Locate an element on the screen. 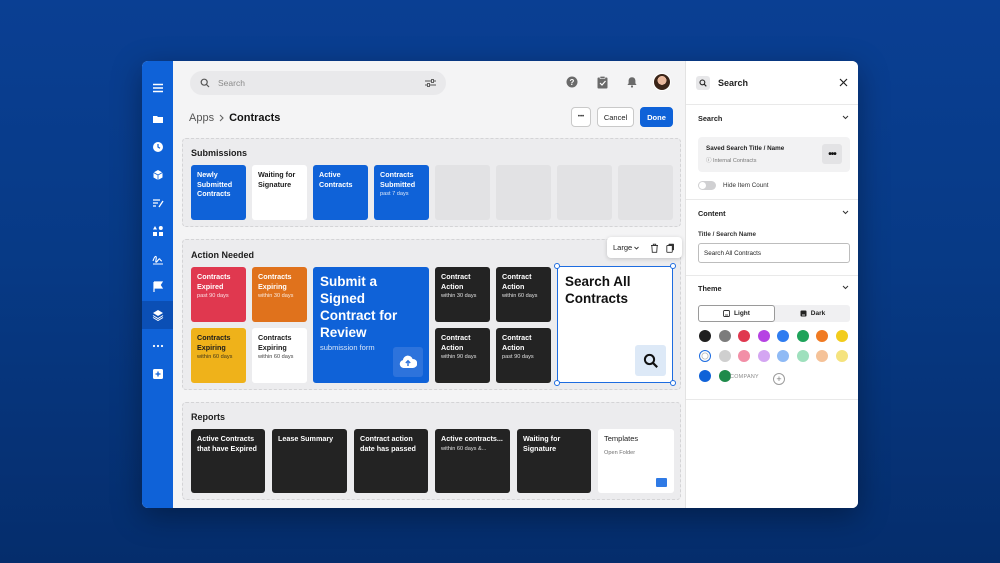 This screenshot has width=1000, height=563. cube-icon is located at coordinates (157, 175).